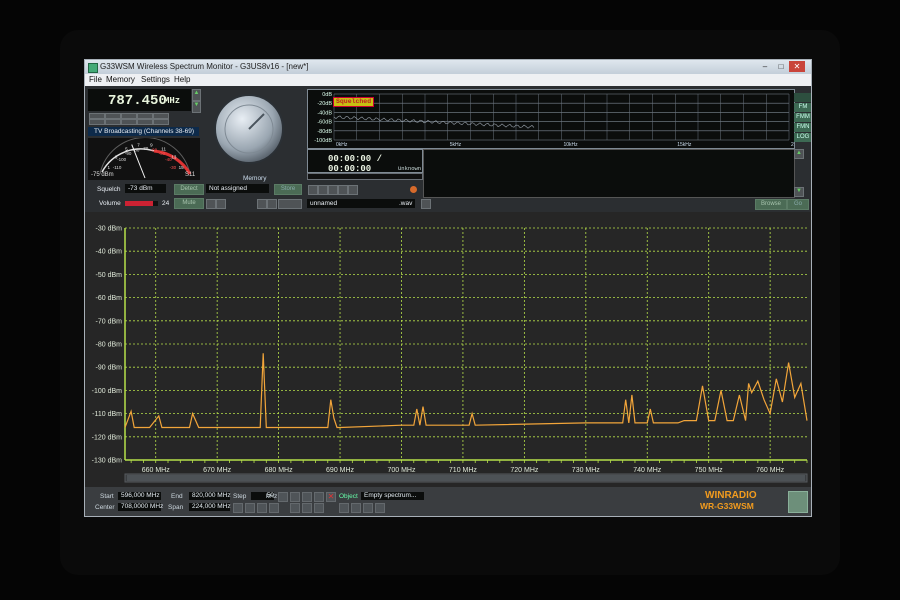  Describe the element at coordinates (122, 159) in the screenshot. I see `meter-scale-label: -100` at that location.